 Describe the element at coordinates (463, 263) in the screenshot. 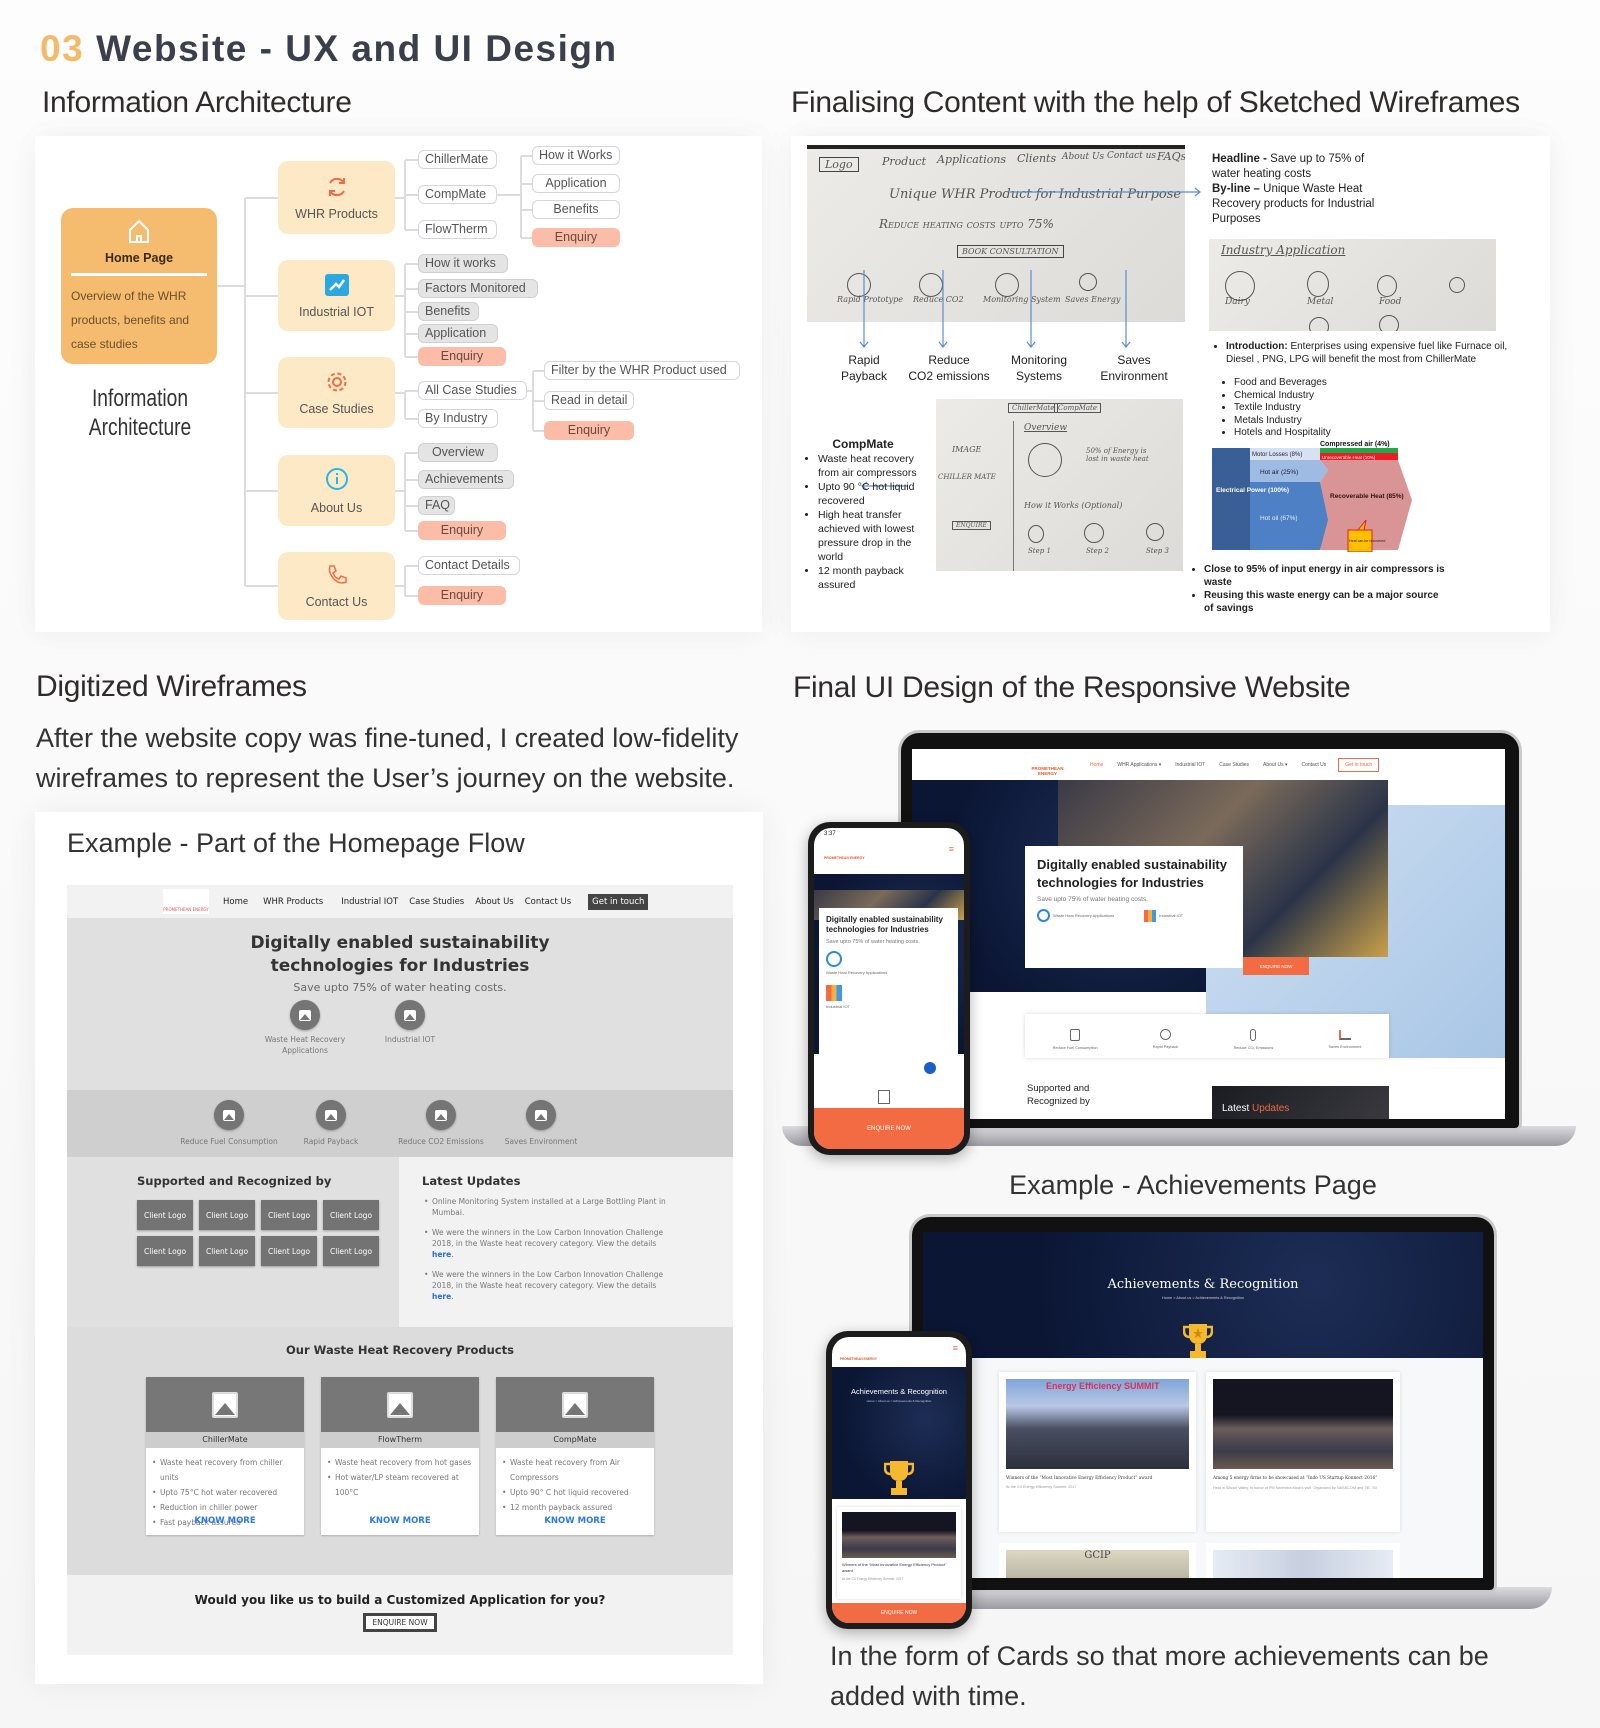

I see `ia-item: How it works` at that location.